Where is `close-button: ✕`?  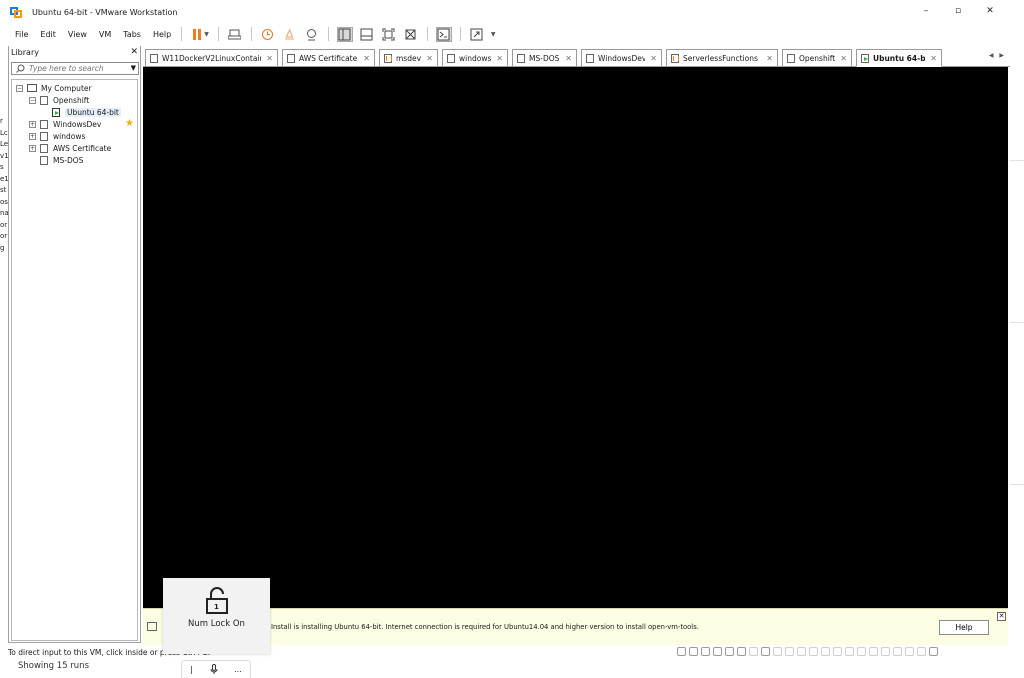
close-button: ✕ is located at coordinates (990, 11).